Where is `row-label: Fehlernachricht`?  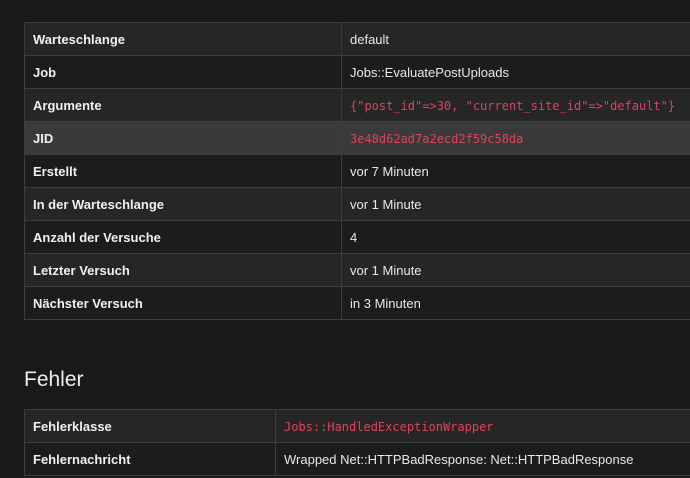
row-label: Fehlernachricht is located at coordinates (150, 459).